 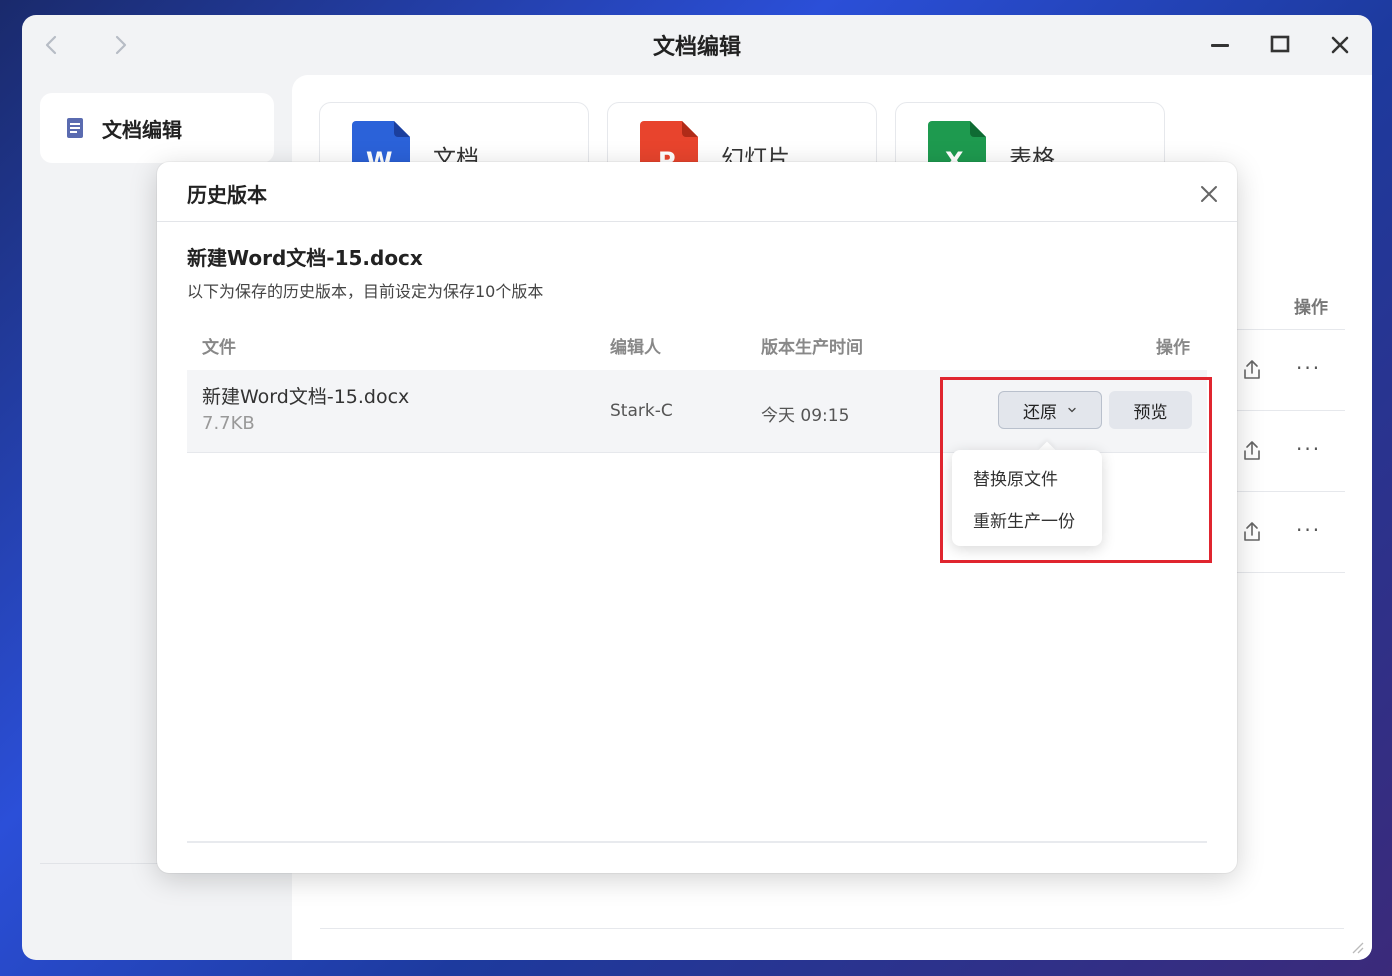 I want to click on title-bar: 文档编辑, so click(x=697, y=45).